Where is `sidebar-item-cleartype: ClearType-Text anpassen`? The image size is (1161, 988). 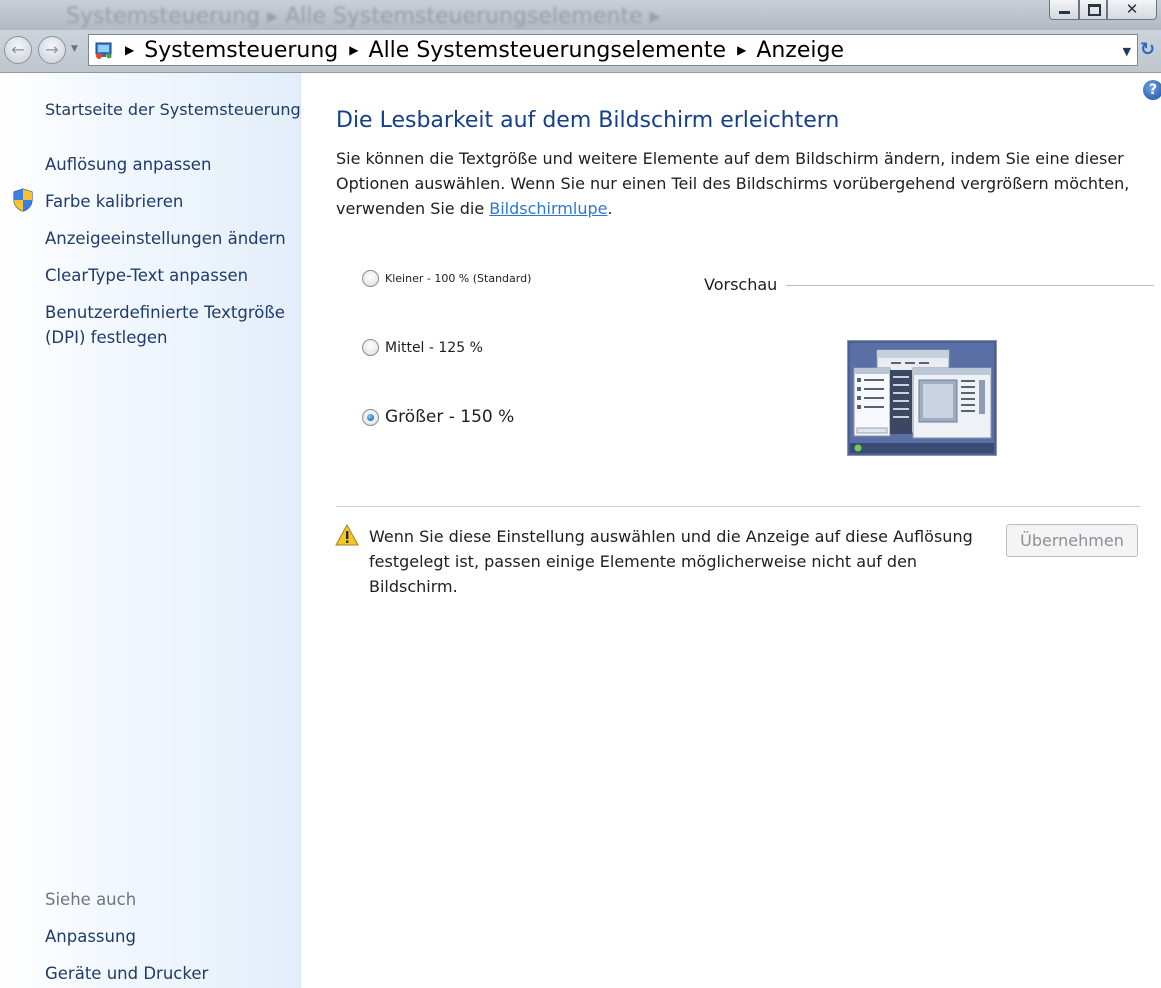
sidebar-item-cleartype: ClearType-Text anpassen is located at coordinates (146, 275).